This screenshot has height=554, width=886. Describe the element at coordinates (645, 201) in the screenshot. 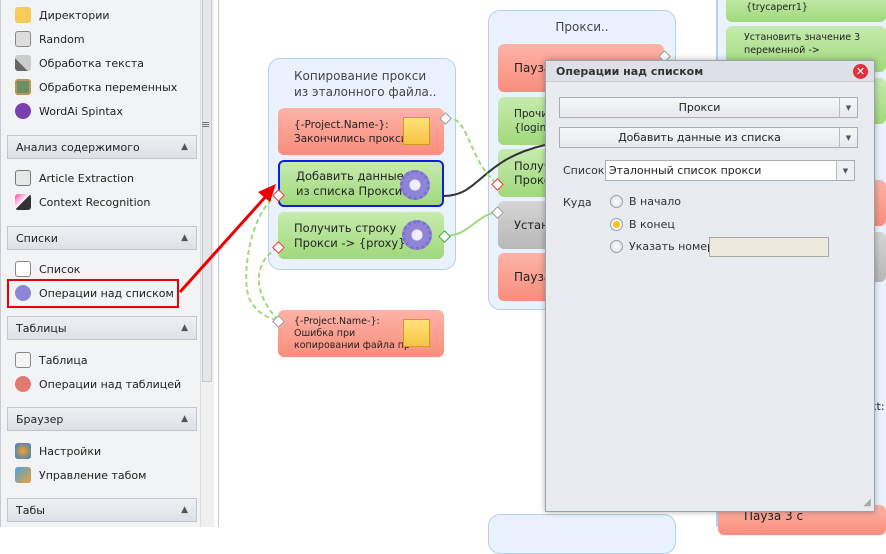

I see `radio-start: В начало` at that location.